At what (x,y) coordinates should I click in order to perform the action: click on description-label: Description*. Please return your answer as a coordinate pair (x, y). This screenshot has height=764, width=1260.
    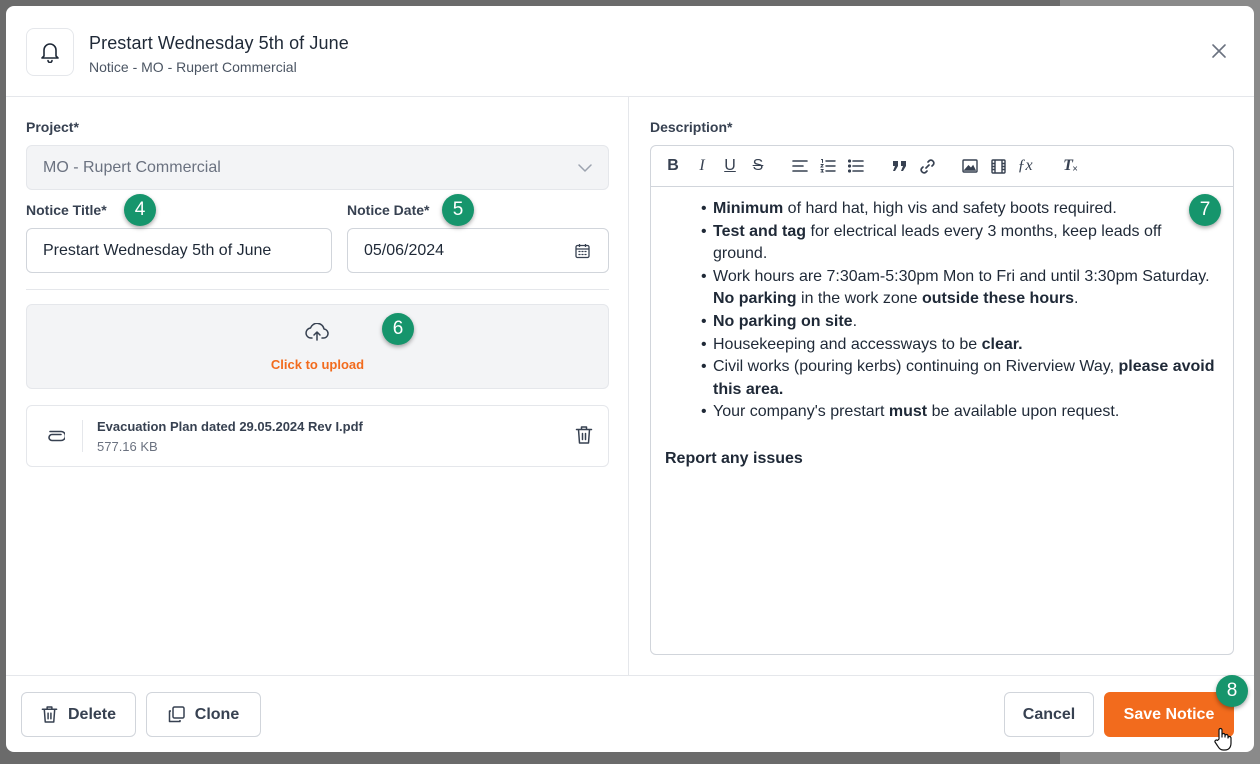
    Looking at the image, I should click on (691, 127).